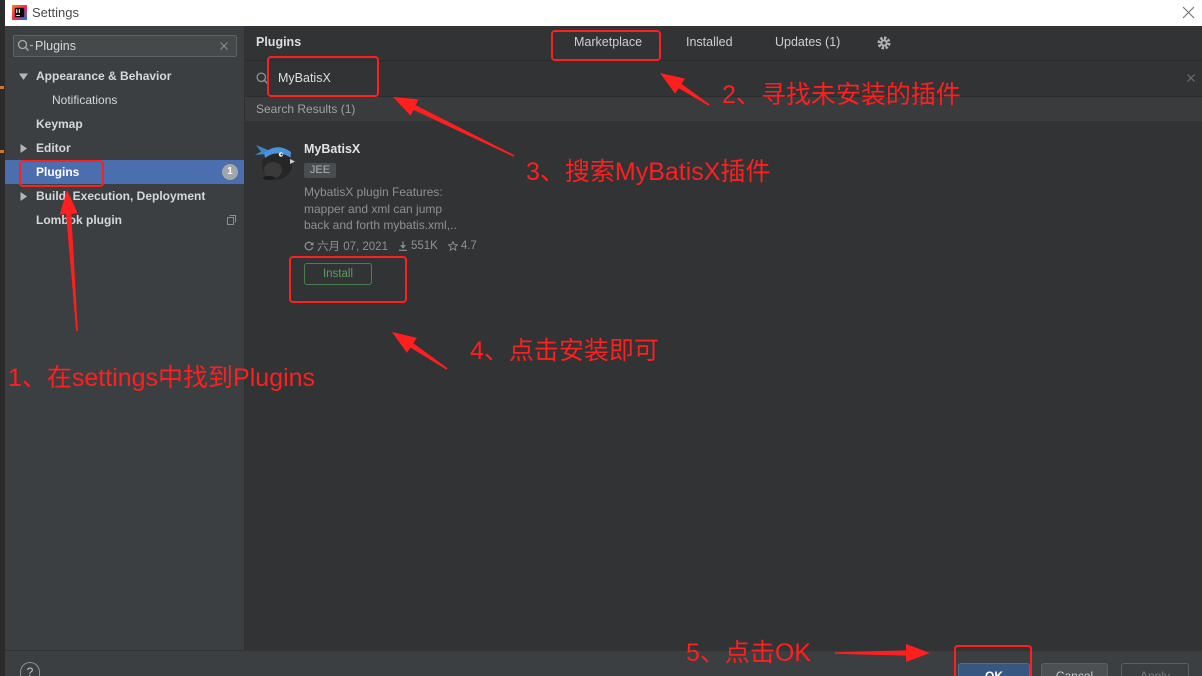  What do you see at coordinates (603, 13) in the screenshot?
I see `title-bar: Settings` at bounding box center [603, 13].